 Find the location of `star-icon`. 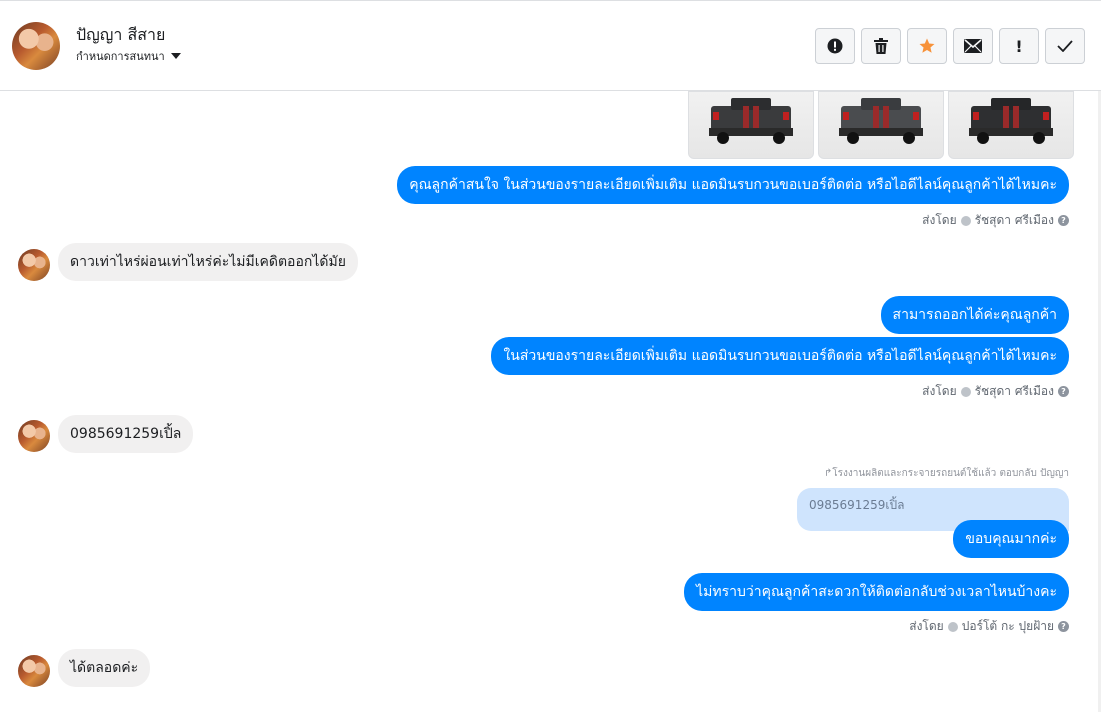

star-icon is located at coordinates (927, 45).